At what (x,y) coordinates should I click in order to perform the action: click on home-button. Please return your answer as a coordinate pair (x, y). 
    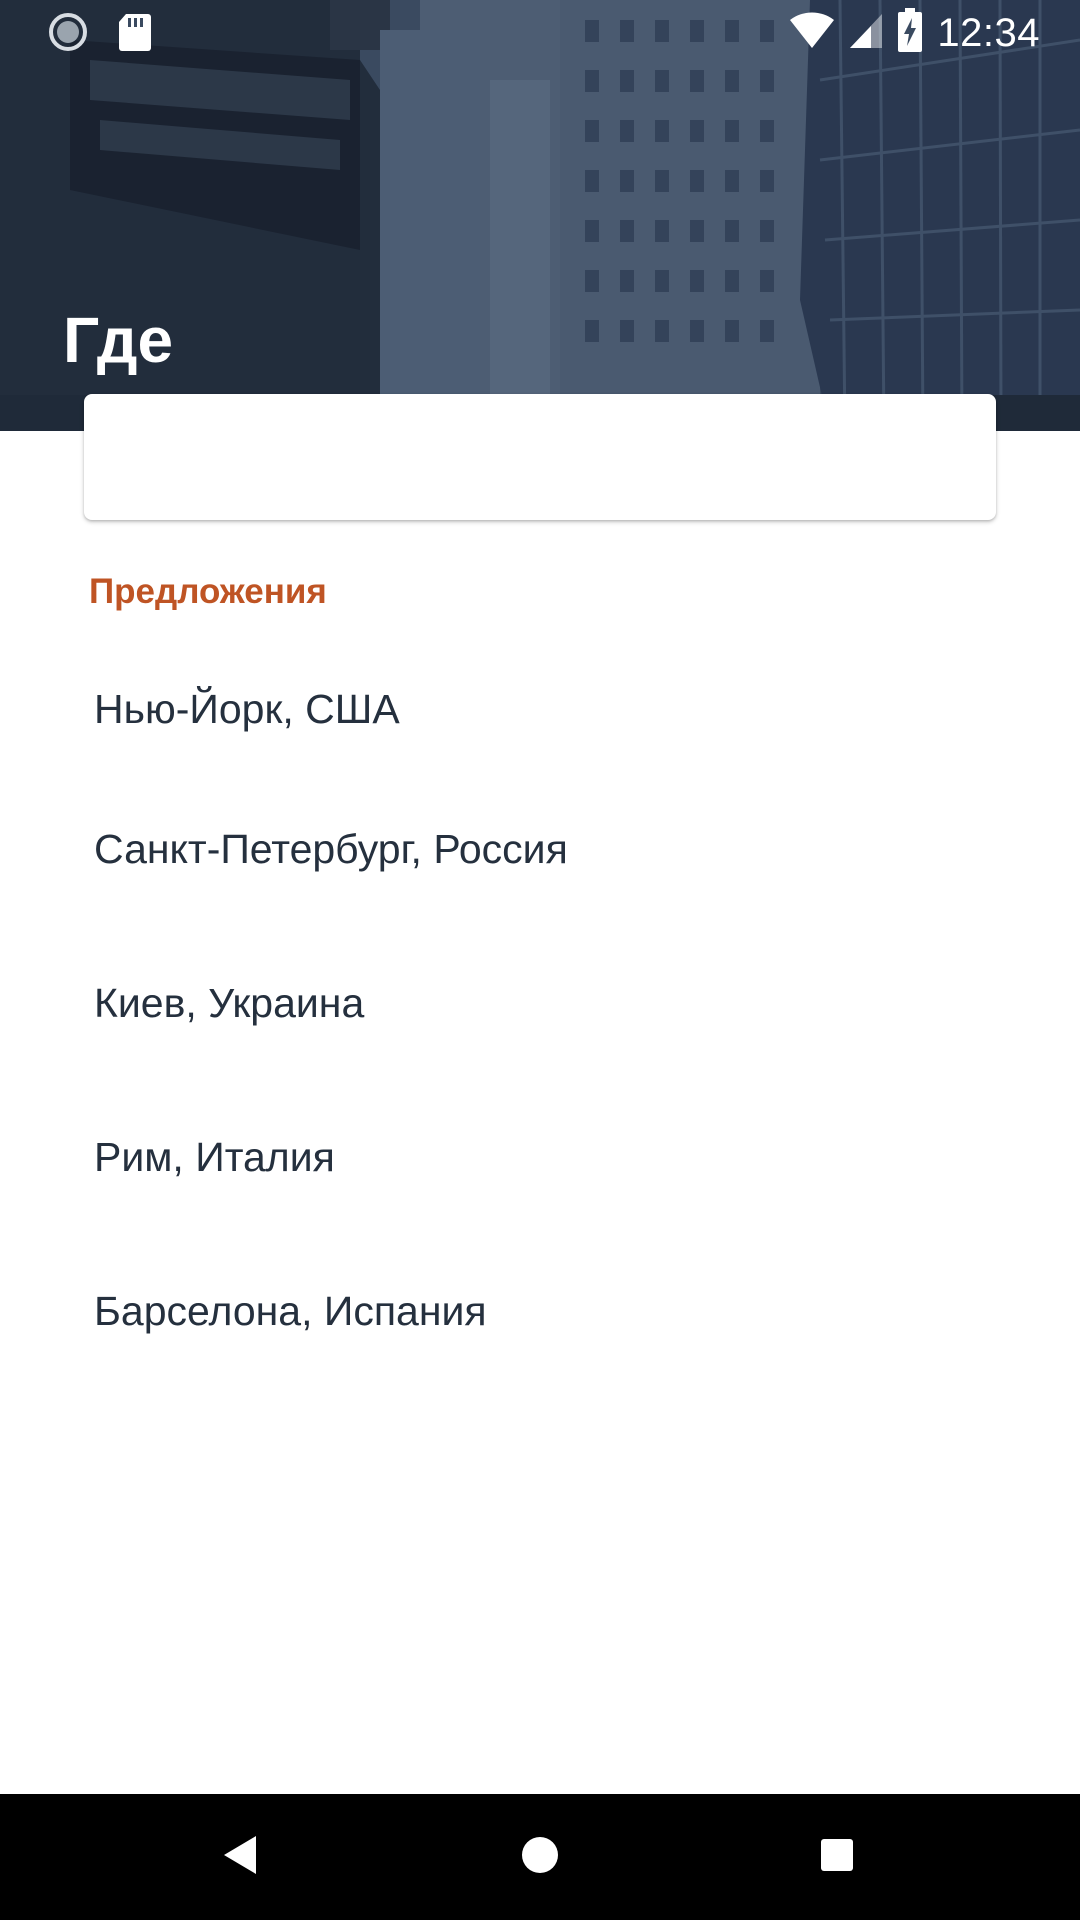
    Looking at the image, I should click on (540, 1857).